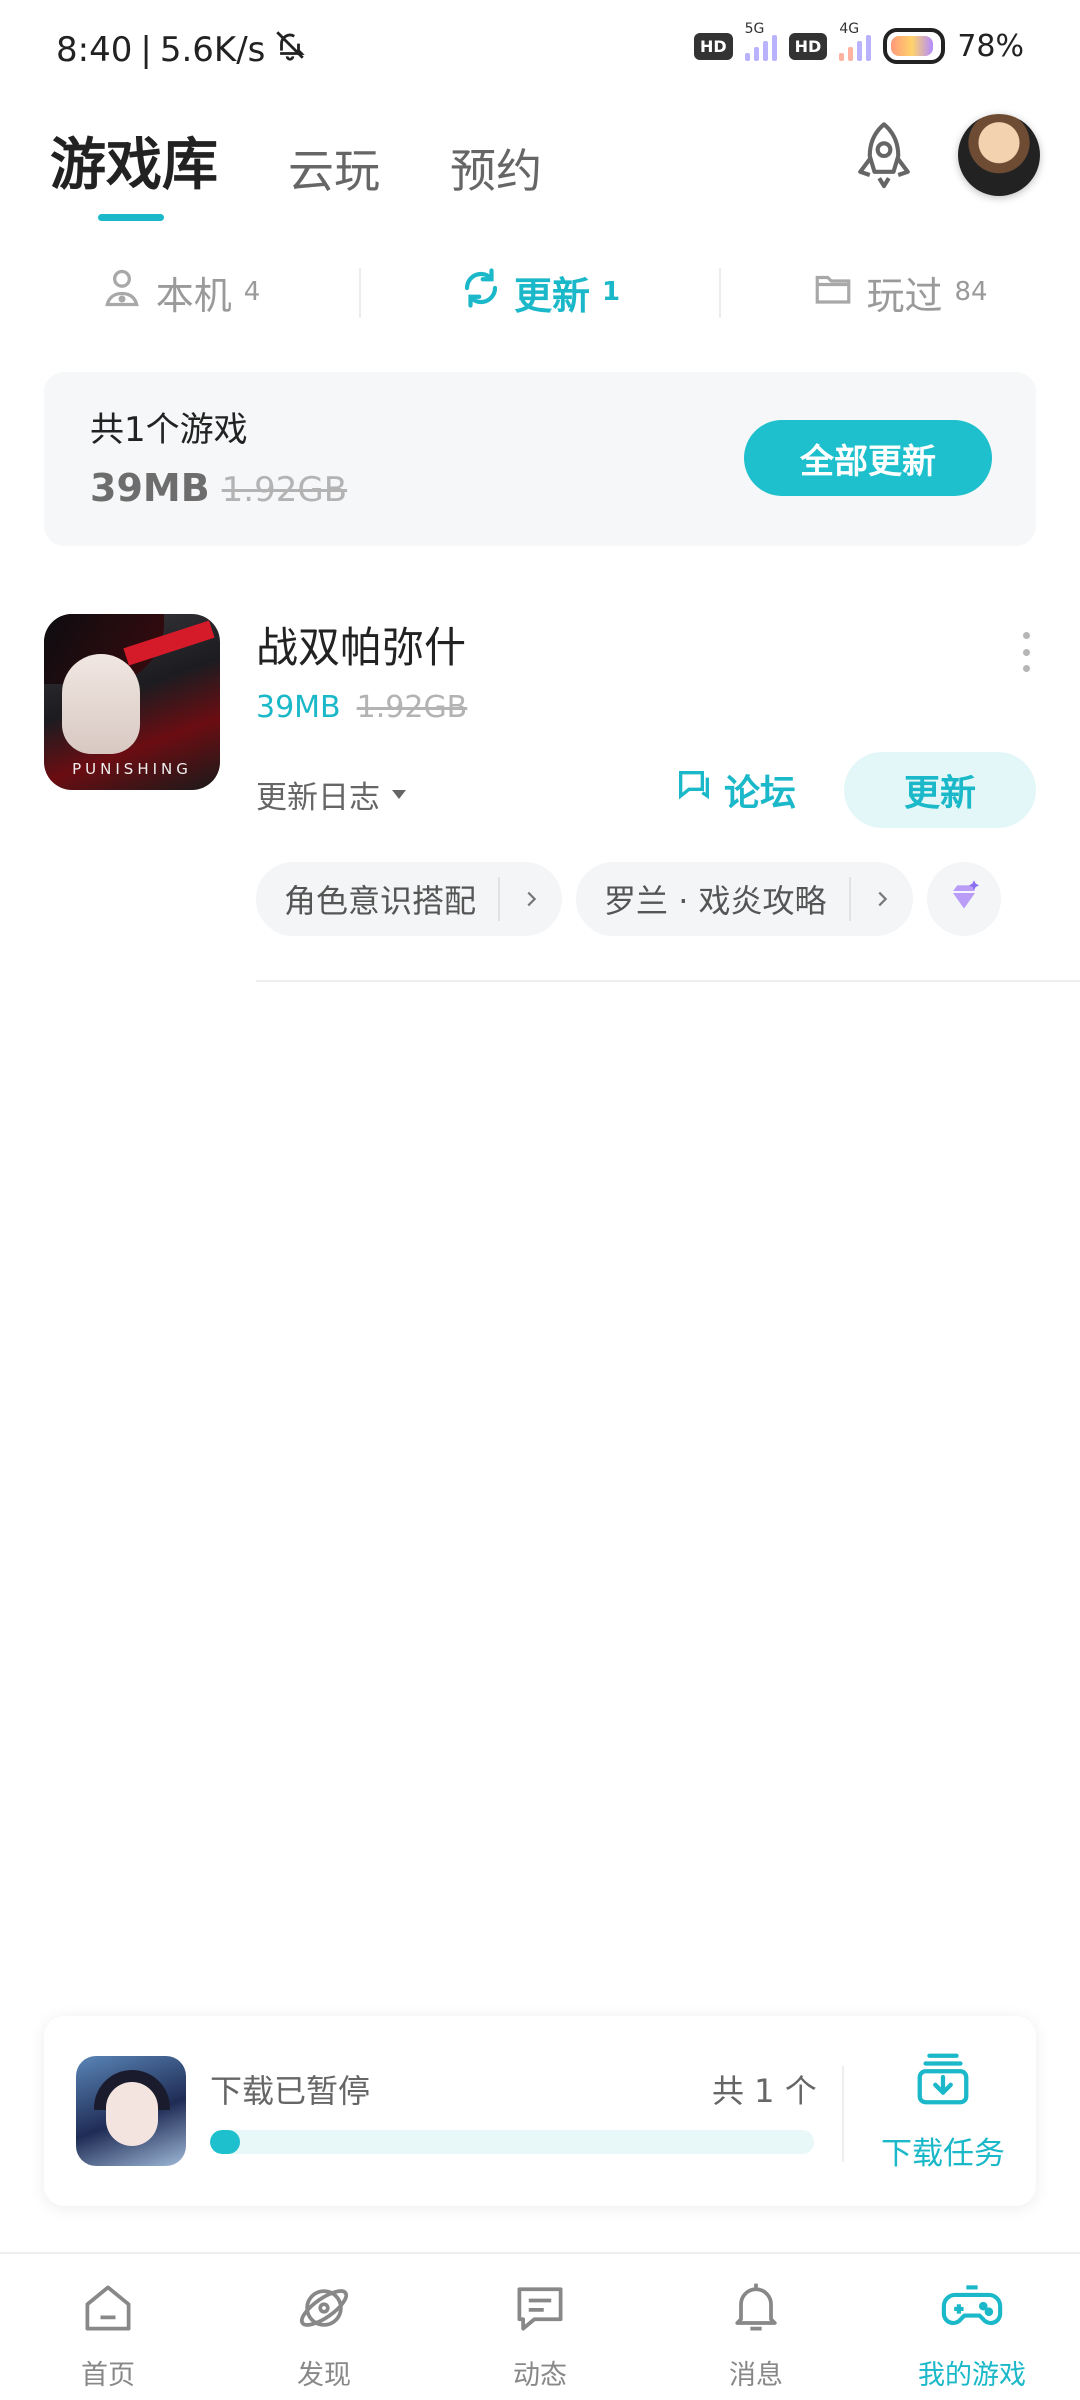 Image resolution: width=1080 pixels, height=2400 pixels. I want to click on nav-feed: 动态, so click(540, 2327).